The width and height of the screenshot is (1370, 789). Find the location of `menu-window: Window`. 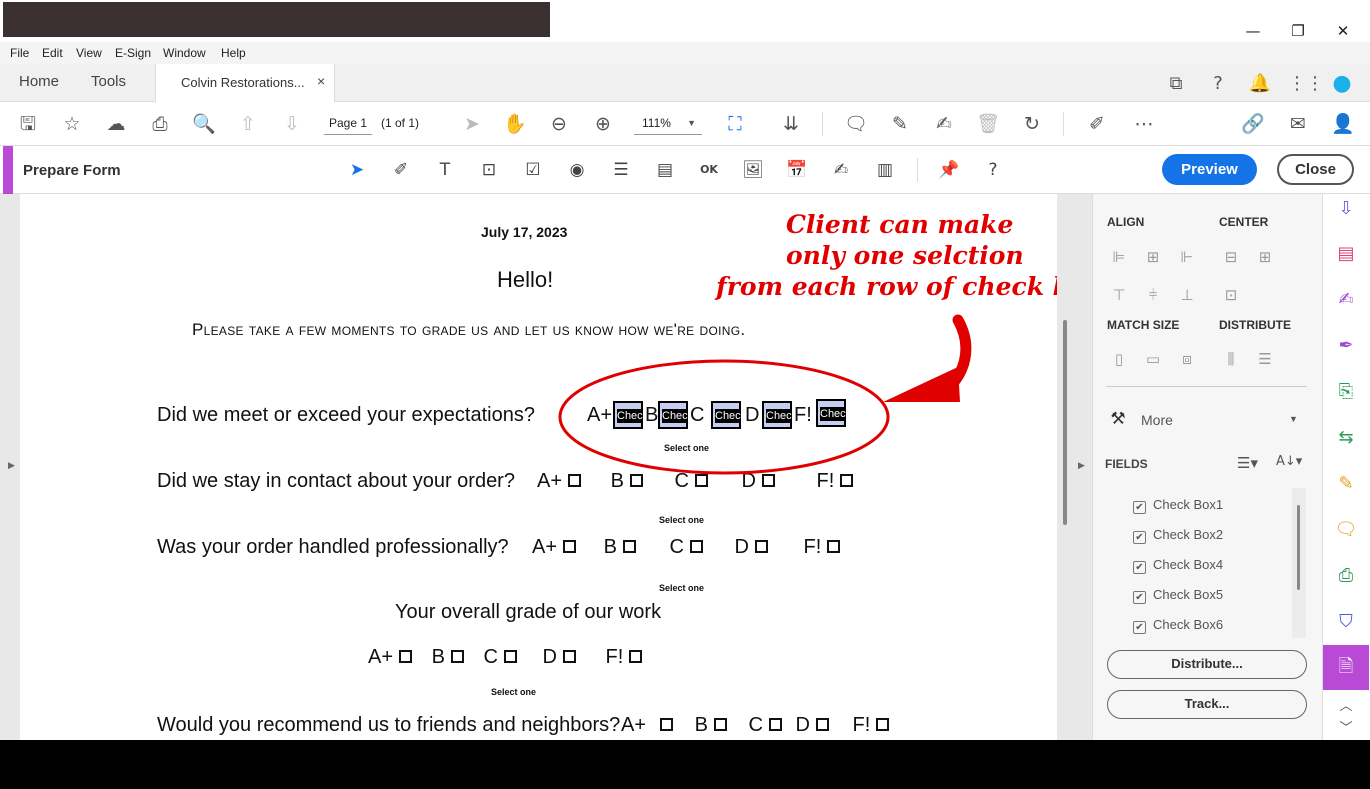

menu-window: Window is located at coordinates (184, 53).